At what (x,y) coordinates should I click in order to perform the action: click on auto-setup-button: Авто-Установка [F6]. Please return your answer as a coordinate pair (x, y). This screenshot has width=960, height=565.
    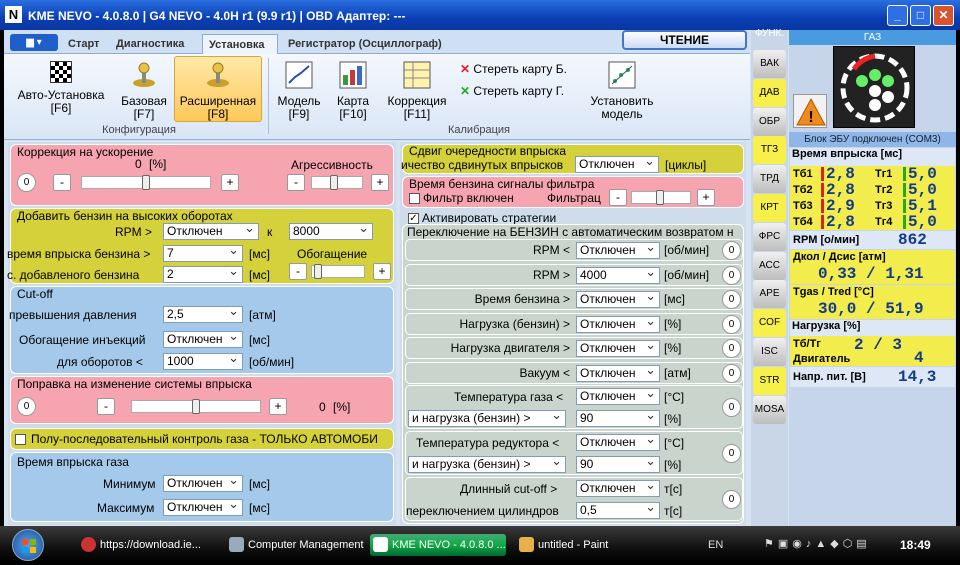
    Looking at the image, I should click on (61, 89).